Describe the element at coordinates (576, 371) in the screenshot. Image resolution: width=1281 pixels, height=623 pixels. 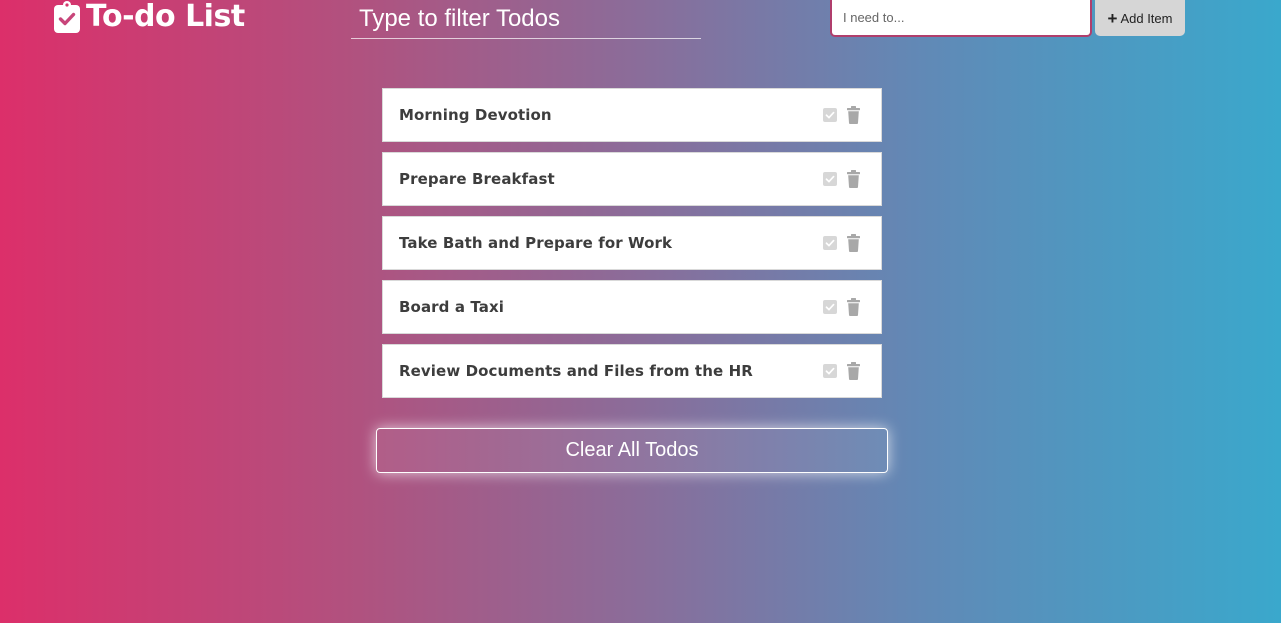
I see `todo-text: Review Documents and Files from the HR` at that location.